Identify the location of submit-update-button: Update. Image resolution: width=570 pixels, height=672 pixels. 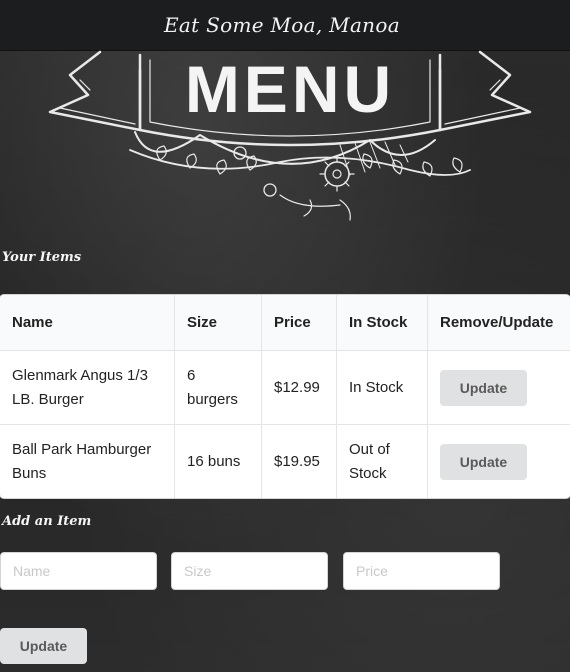
(43, 646).